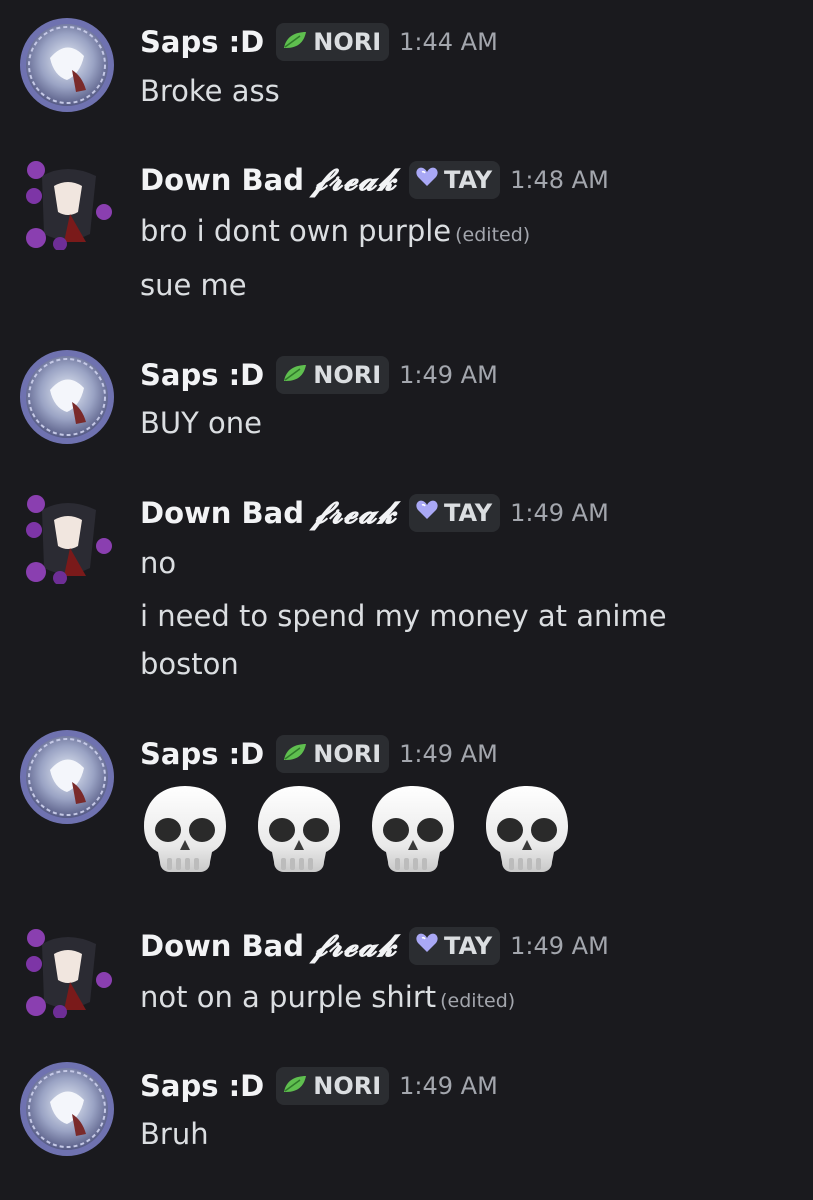 This screenshot has width=813, height=1200. I want to click on message-header: Saps :D NORI 1:44 AM, so click(319, 42).